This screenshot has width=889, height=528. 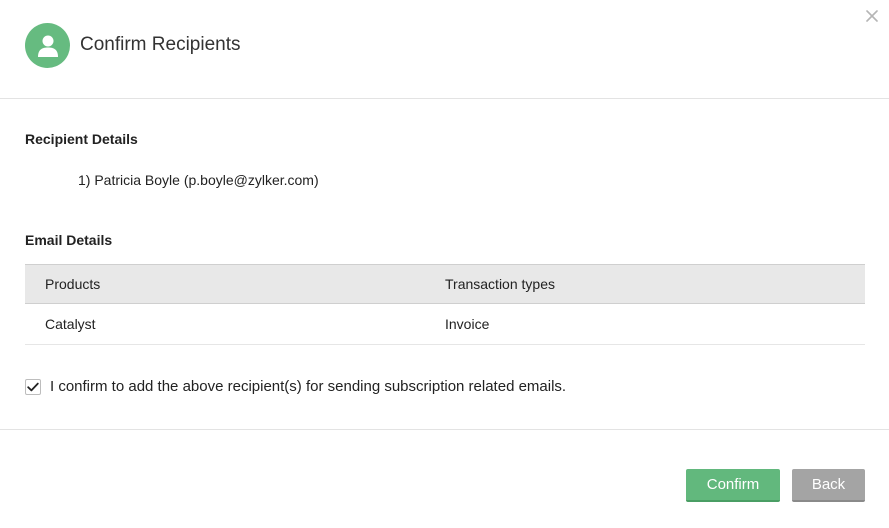 What do you see at coordinates (69, 240) in the screenshot?
I see `email-details-label: Email Details` at bounding box center [69, 240].